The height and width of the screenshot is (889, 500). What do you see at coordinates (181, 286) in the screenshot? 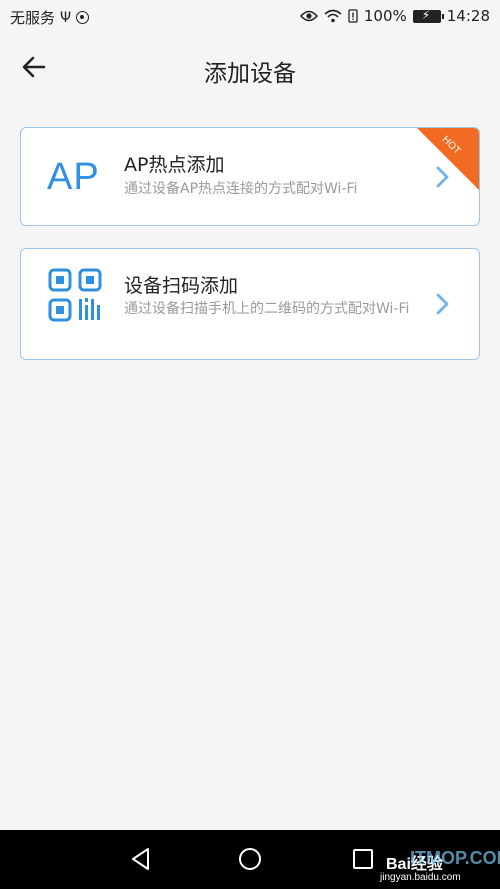
I see `card-title: 设备扫码添加` at bounding box center [181, 286].